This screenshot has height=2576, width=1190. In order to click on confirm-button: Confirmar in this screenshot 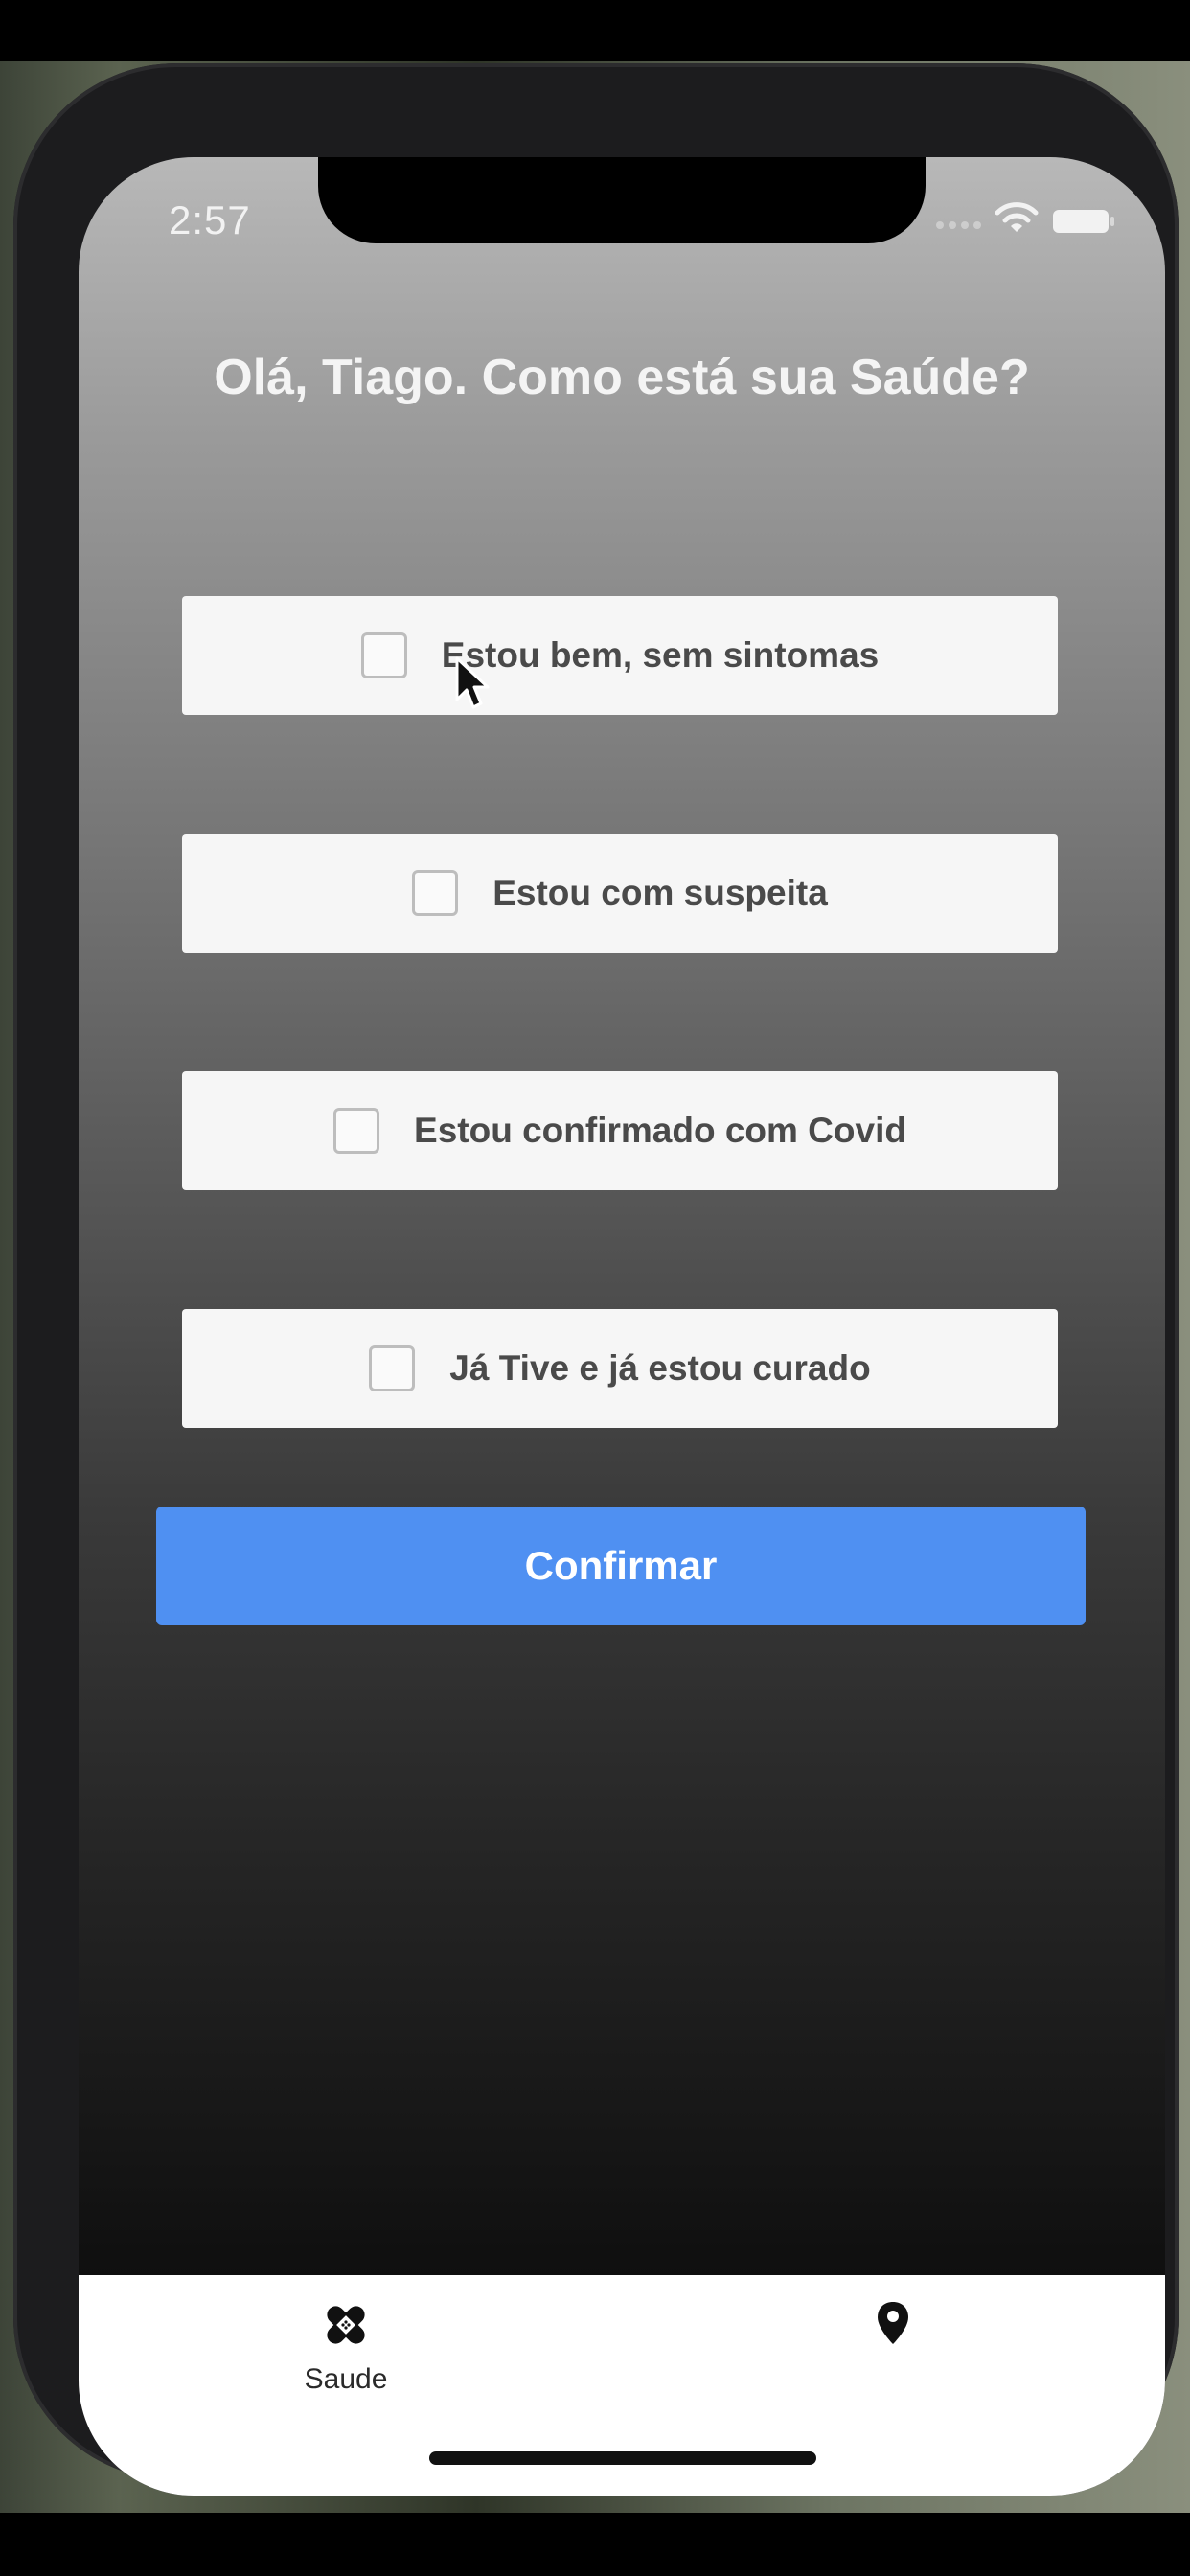, I will do `click(621, 1565)`.